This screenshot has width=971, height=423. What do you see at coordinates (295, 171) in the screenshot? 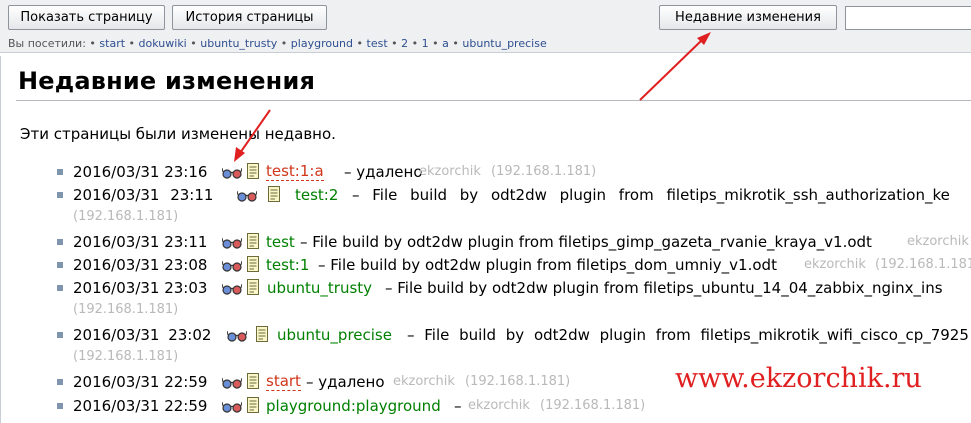
I see `page-link: test:1:a` at bounding box center [295, 171].